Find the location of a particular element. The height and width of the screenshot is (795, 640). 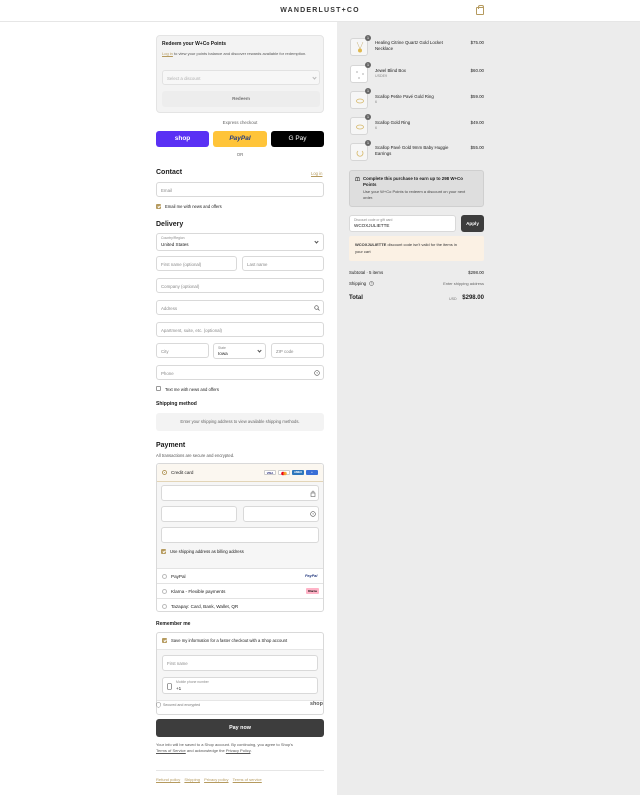

tazapay-radio is located at coordinates (164, 606).